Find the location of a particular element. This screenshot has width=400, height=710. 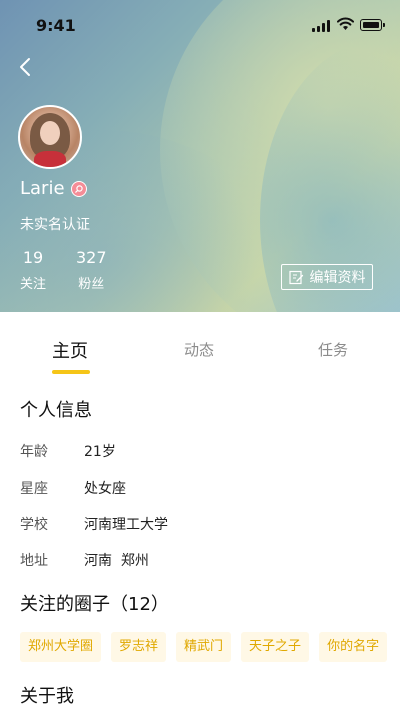

search-badge-icon is located at coordinates (79, 189).